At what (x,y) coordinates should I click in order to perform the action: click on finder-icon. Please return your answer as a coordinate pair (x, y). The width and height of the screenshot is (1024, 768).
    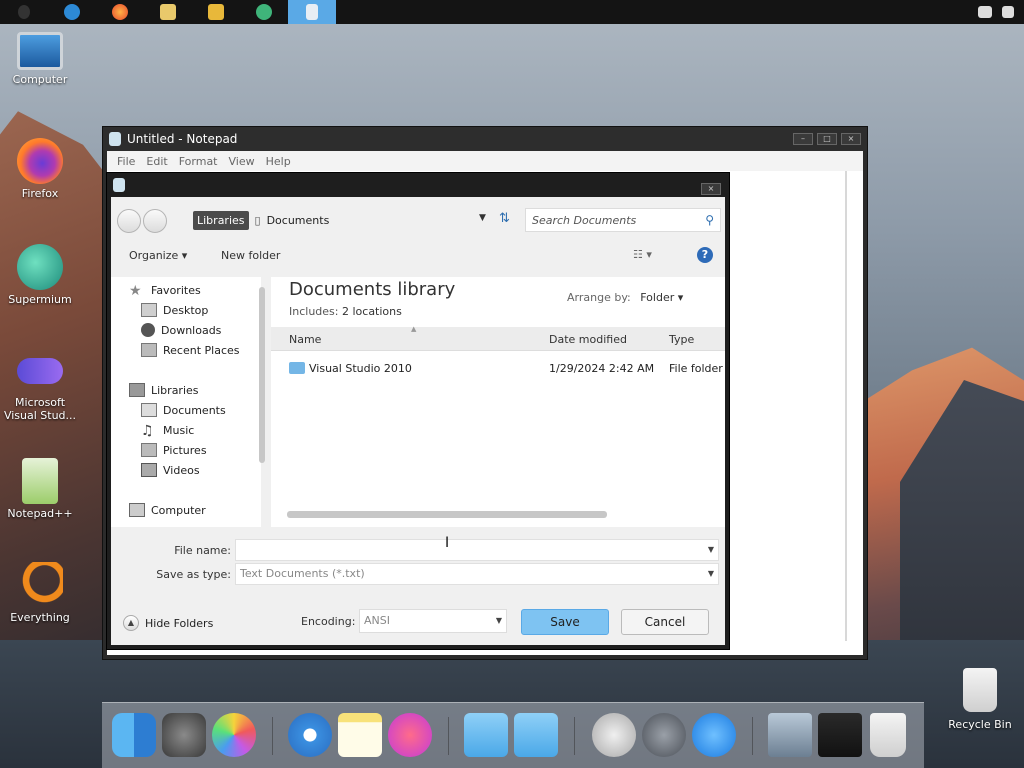
    Looking at the image, I should click on (134, 735).